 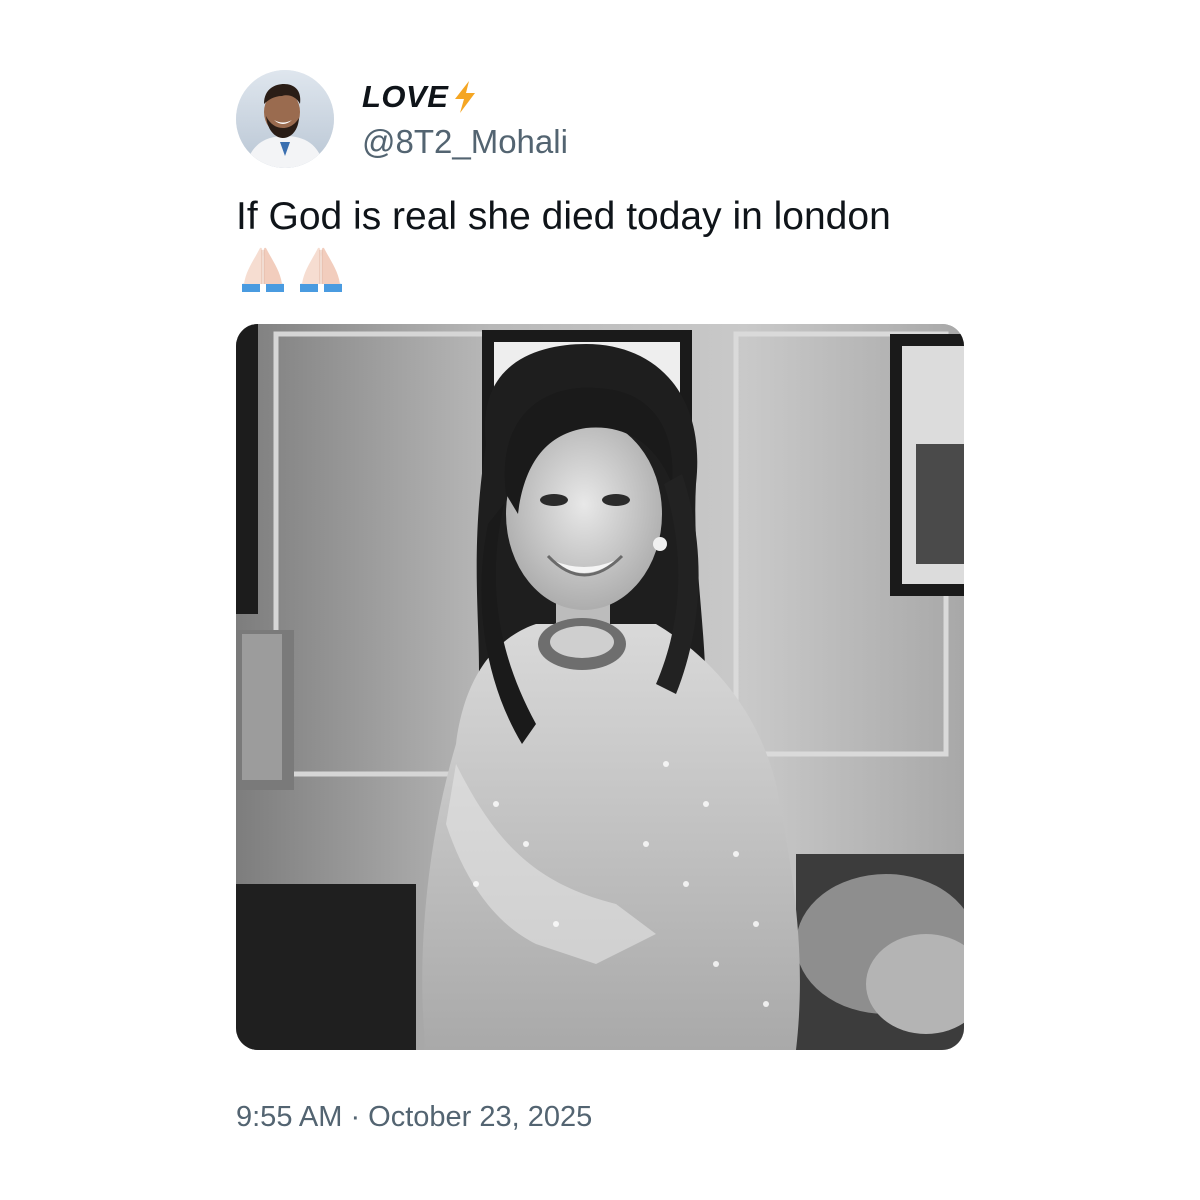 I want to click on lightning-bolt-icon, so click(x=465, y=97).